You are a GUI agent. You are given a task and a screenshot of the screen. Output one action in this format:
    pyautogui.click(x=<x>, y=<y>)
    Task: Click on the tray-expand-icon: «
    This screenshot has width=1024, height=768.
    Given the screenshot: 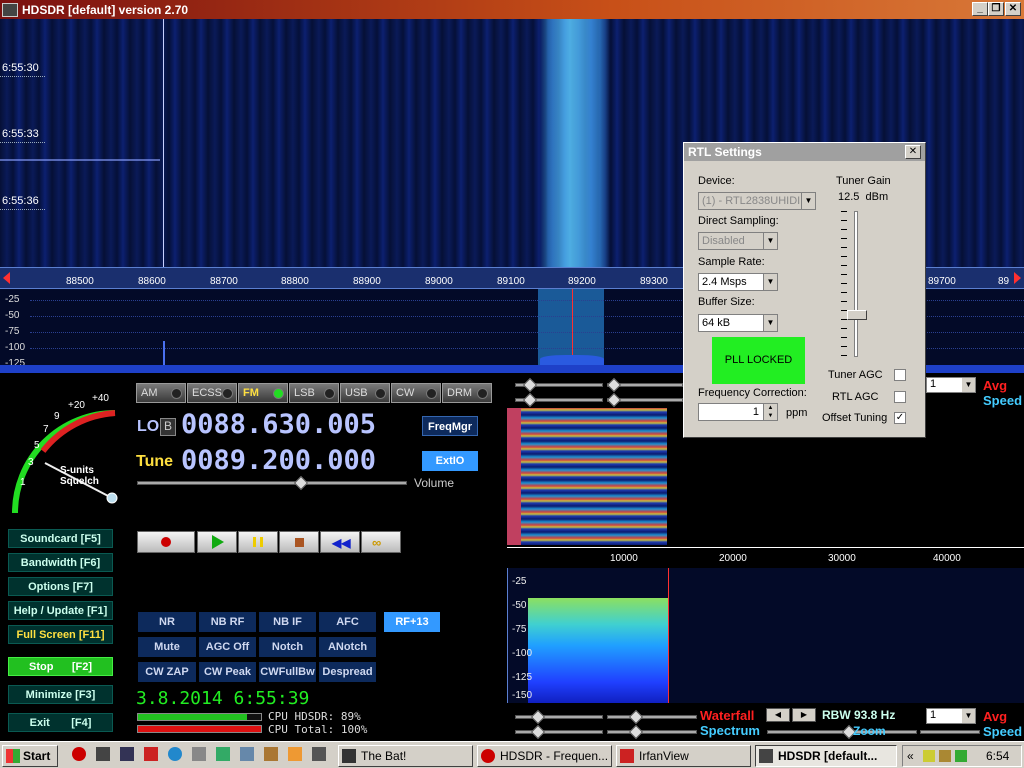 What is the action you would take?
    pyautogui.click(x=910, y=756)
    